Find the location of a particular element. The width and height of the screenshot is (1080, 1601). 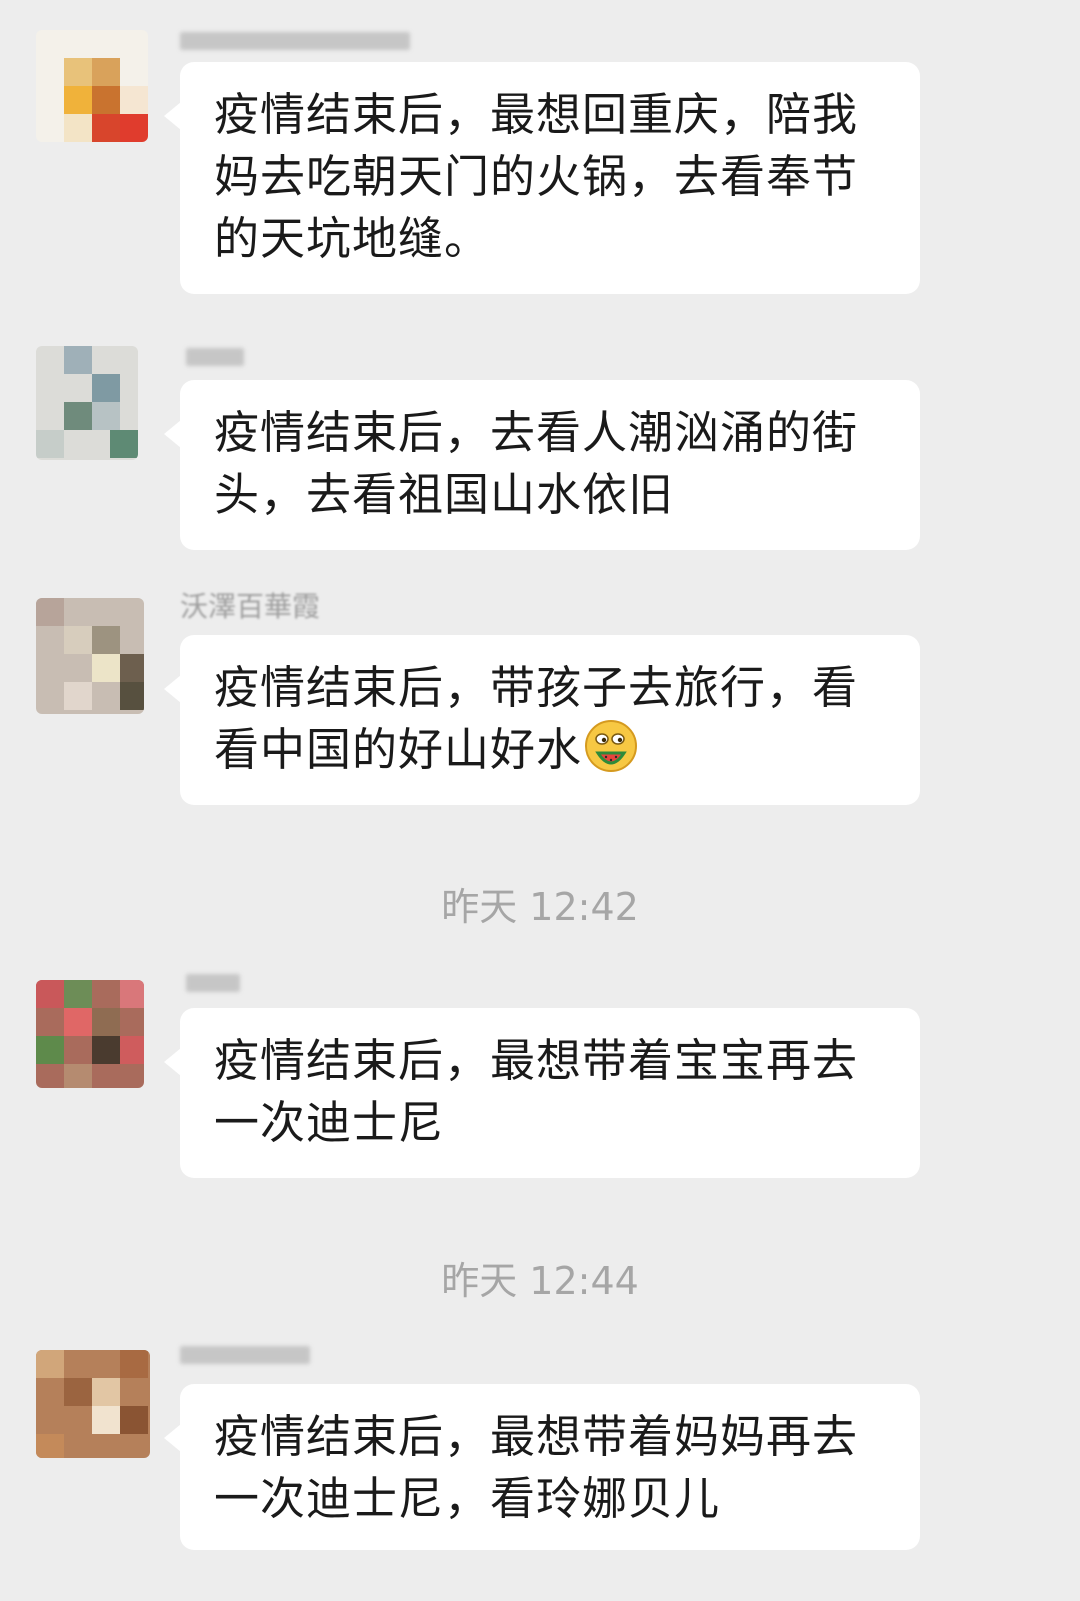

message-text: 疫情结束后，最想带着宝宝再去一次迪士尼 is located at coordinates (536, 1091).